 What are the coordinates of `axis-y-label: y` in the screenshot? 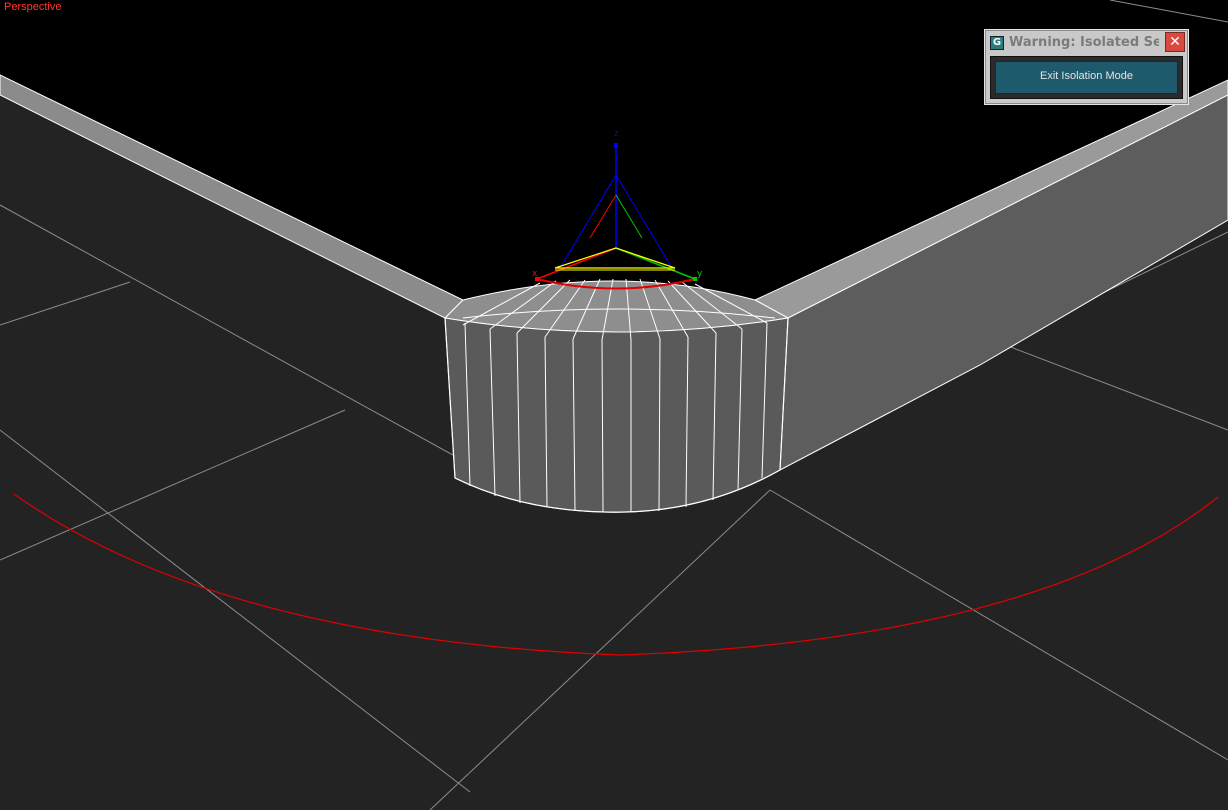 It's located at (700, 274).